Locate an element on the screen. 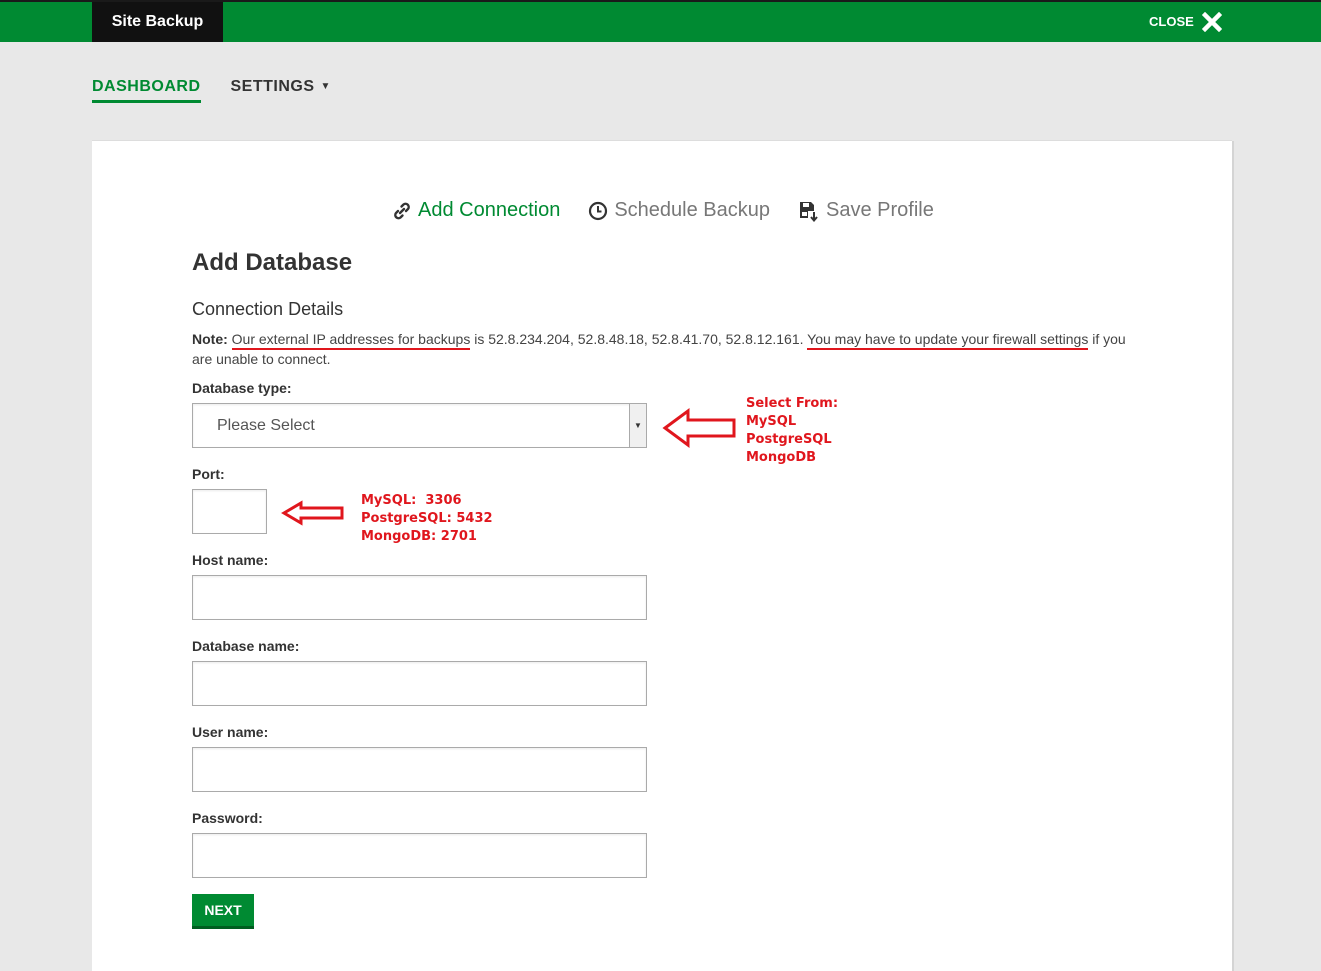  tab-save-profile: Save Profile is located at coordinates (866, 210).